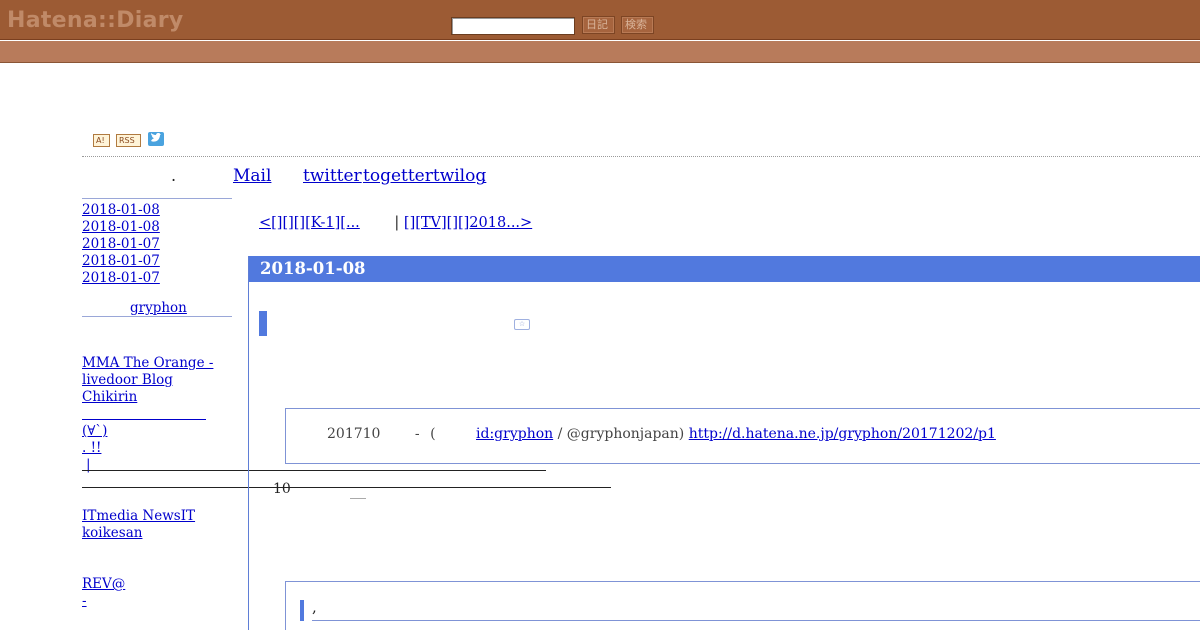 The image size is (1200, 630). What do you see at coordinates (101, 140) in the screenshot?
I see `antenna-icon: A!` at bounding box center [101, 140].